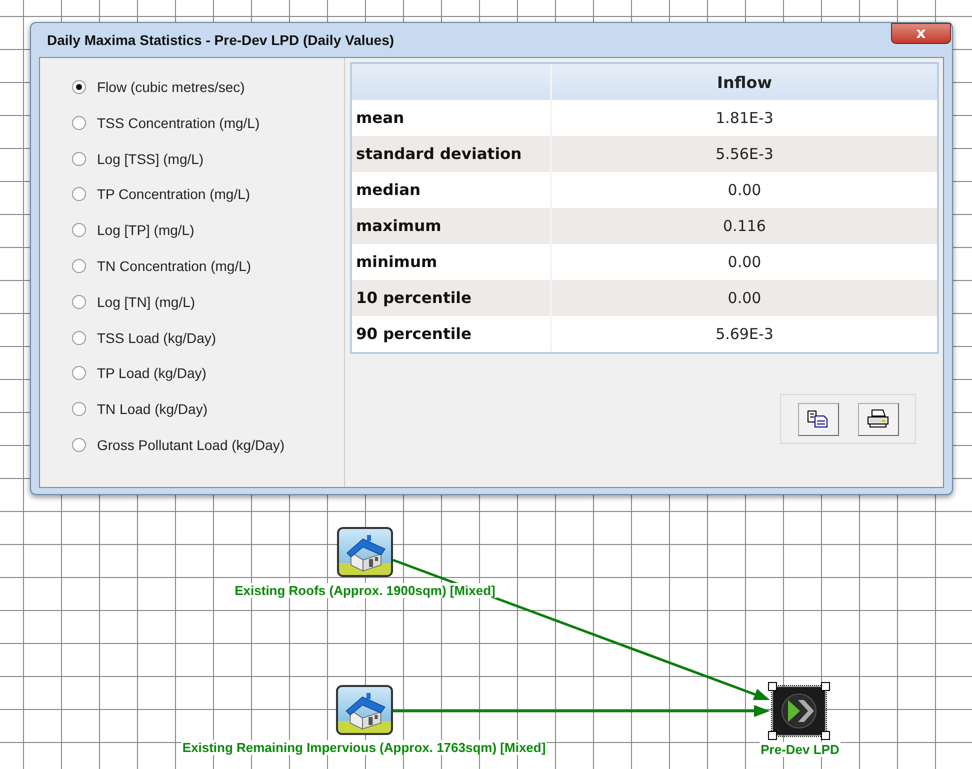  I want to click on copy-icon, so click(818, 419).